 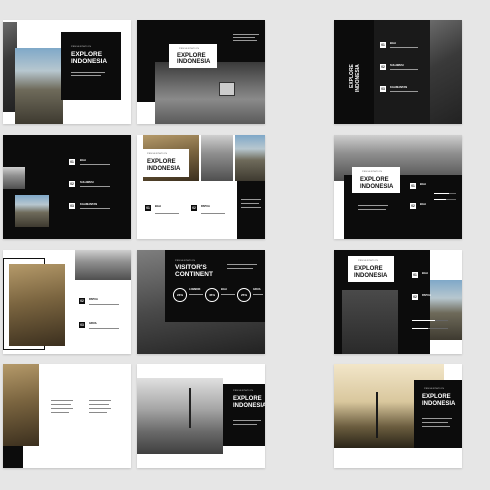 What do you see at coordinates (148, 208) in the screenshot?
I see `slide-5-num-01: 01` at bounding box center [148, 208].